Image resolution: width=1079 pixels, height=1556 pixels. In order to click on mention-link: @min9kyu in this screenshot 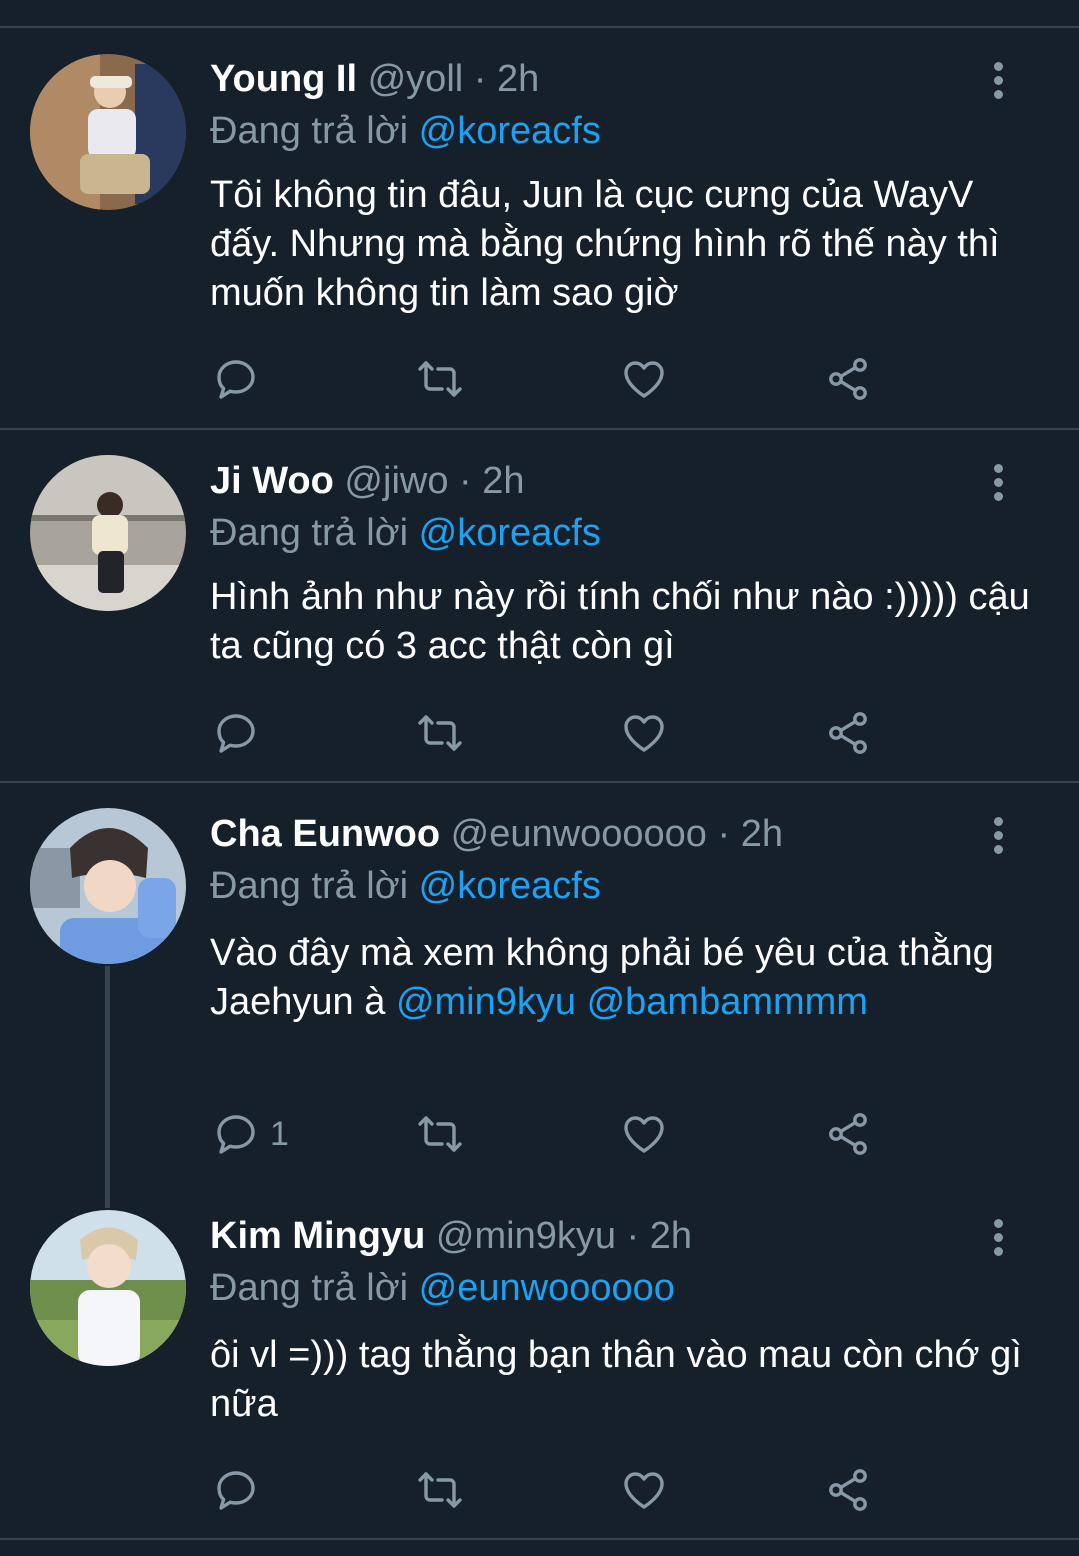, I will do `click(486, 1002)`.